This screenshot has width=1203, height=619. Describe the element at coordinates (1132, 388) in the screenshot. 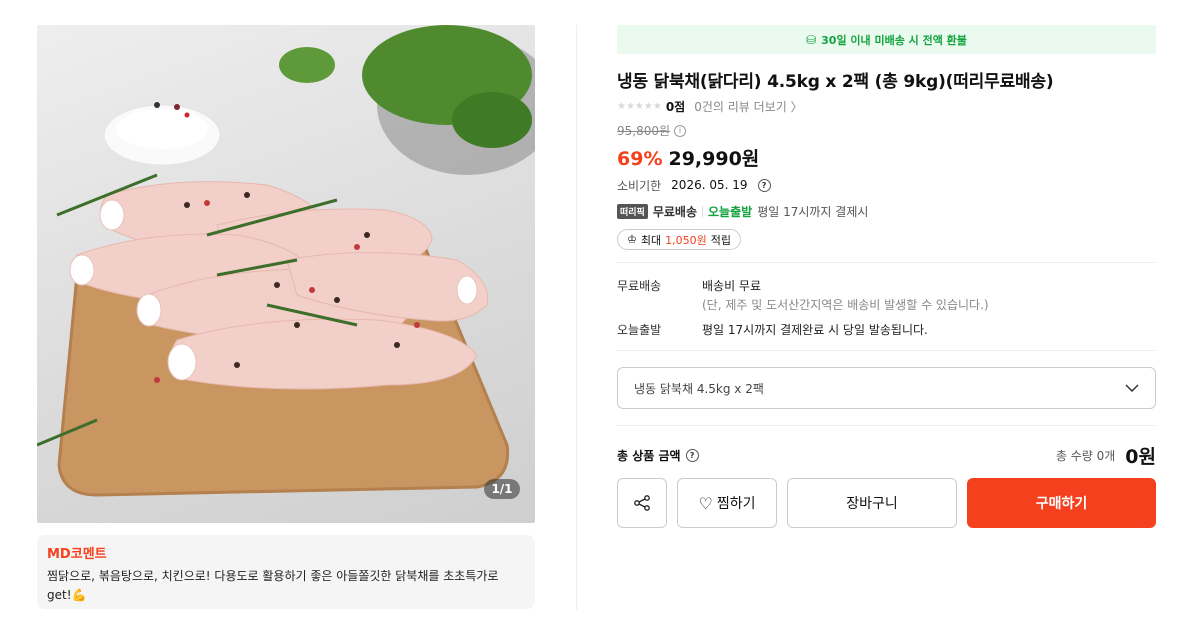

I see `chevron-down-icon` at that location.